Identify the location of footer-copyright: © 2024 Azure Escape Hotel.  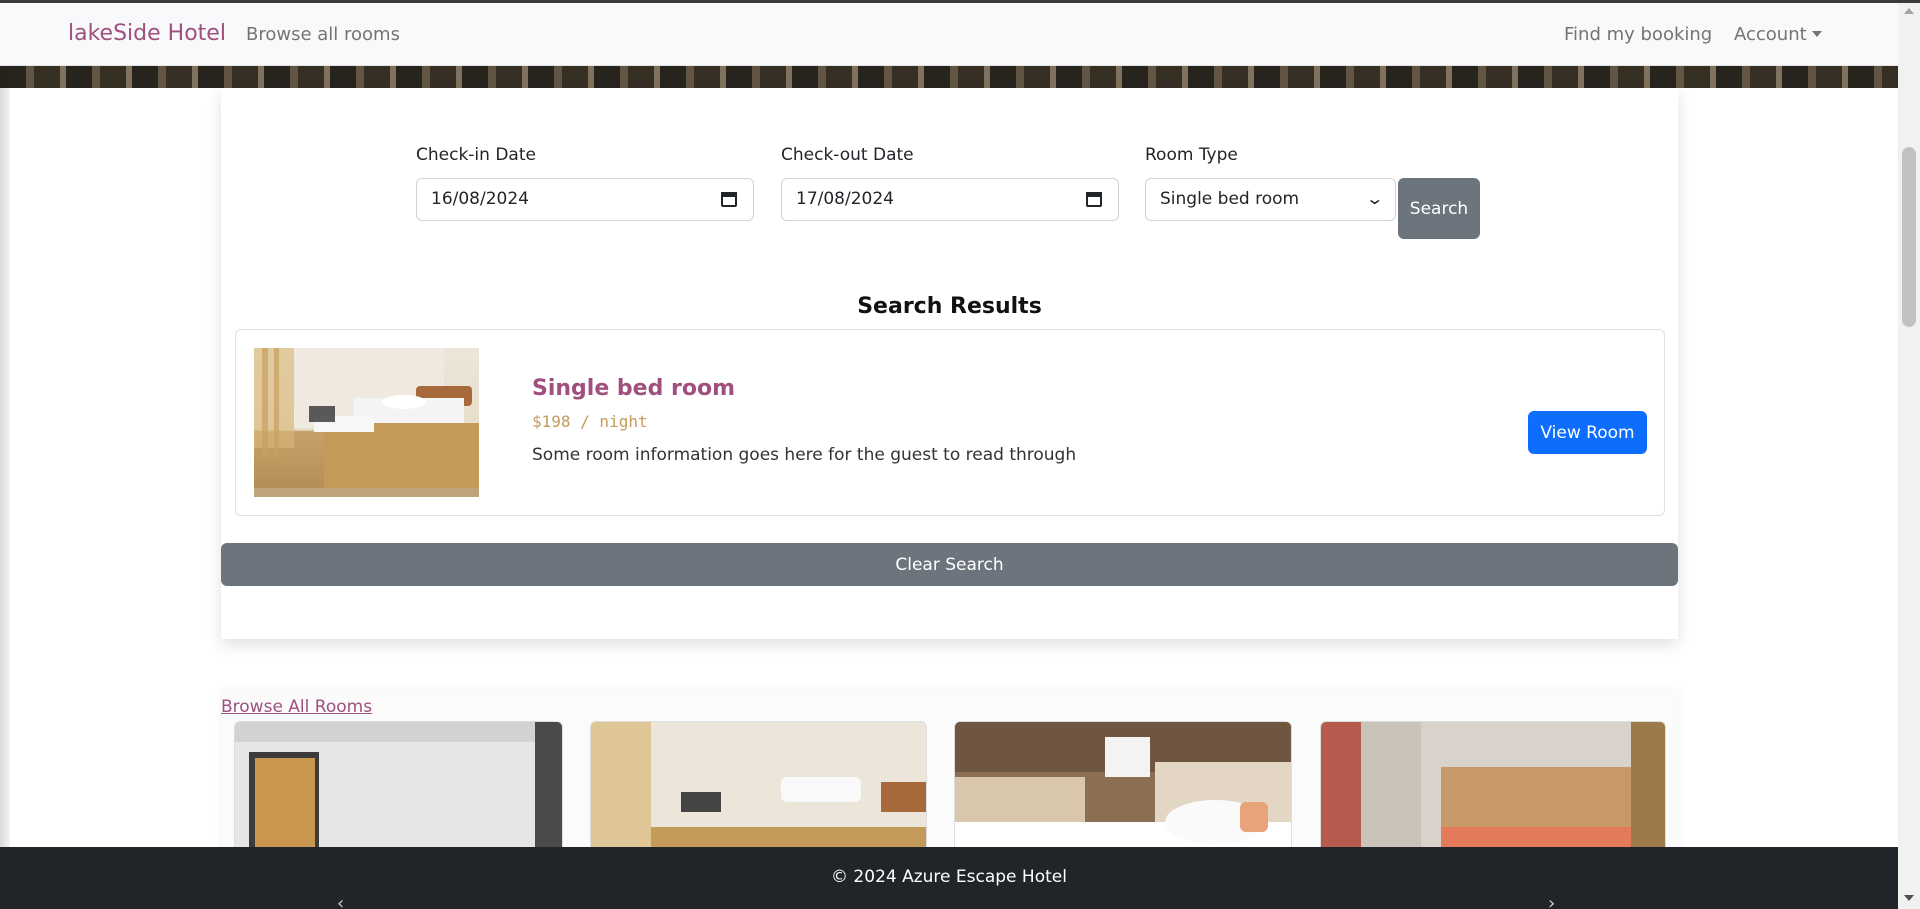
(949, 877).